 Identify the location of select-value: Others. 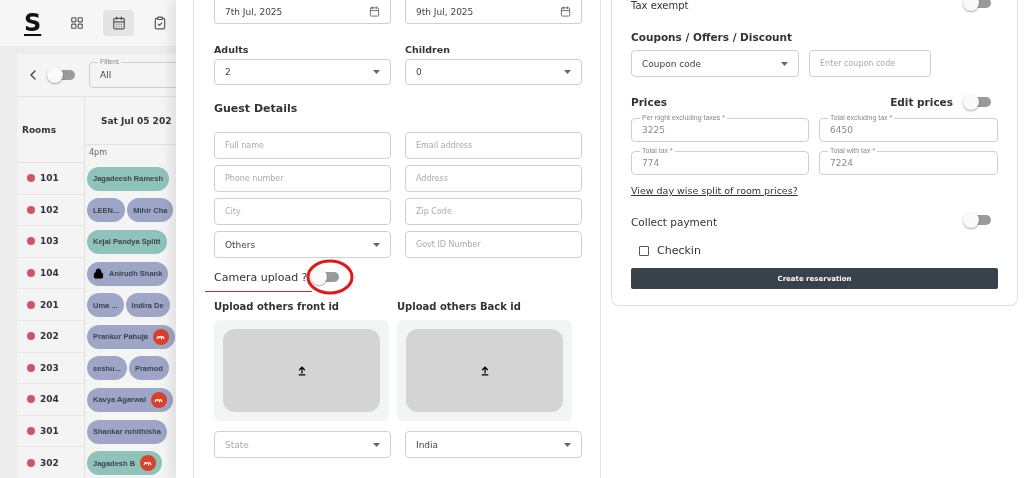
(240, 244).